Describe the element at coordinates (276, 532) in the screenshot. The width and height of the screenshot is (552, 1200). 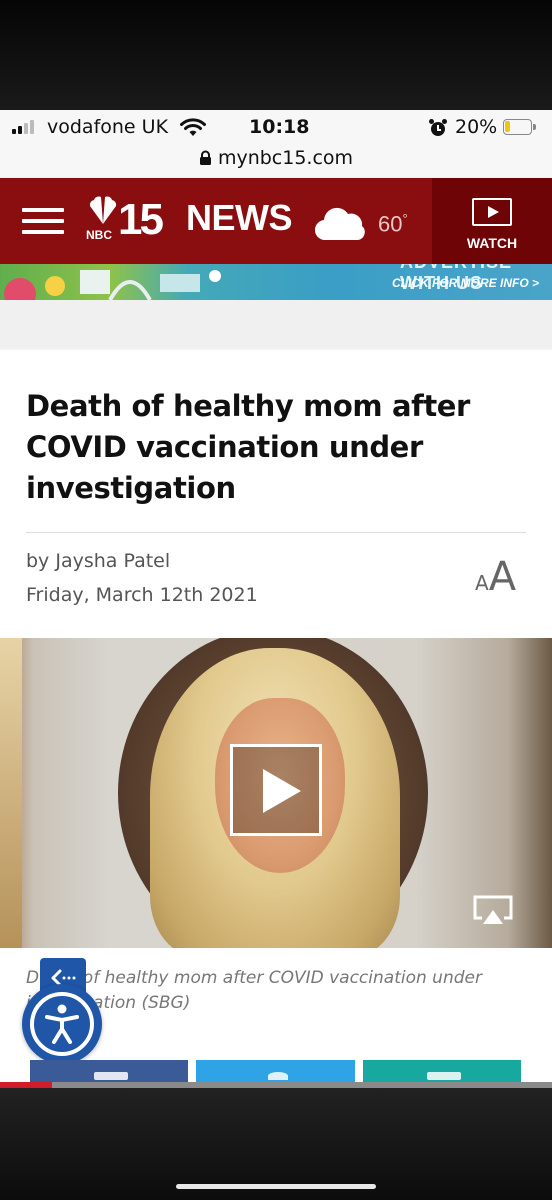
I see `divider` at that location.